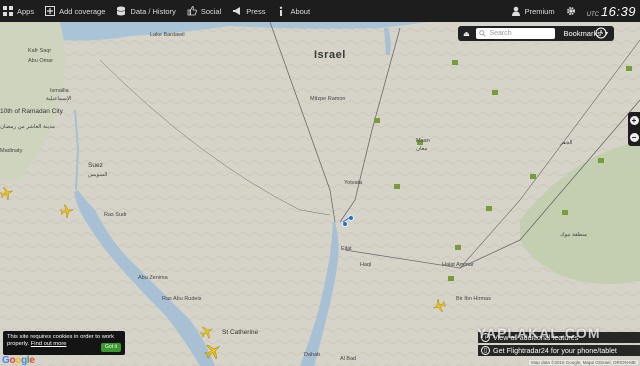  What do you see at coordinates (485, 350) in the screenshot?
I see `phone-icon: ▯` at bounding box center [485, 350].